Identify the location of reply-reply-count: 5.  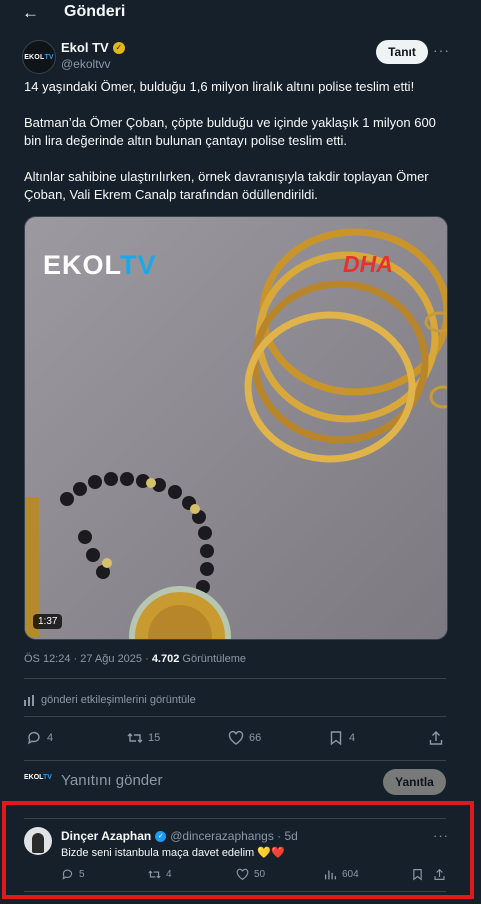
(82, 874).